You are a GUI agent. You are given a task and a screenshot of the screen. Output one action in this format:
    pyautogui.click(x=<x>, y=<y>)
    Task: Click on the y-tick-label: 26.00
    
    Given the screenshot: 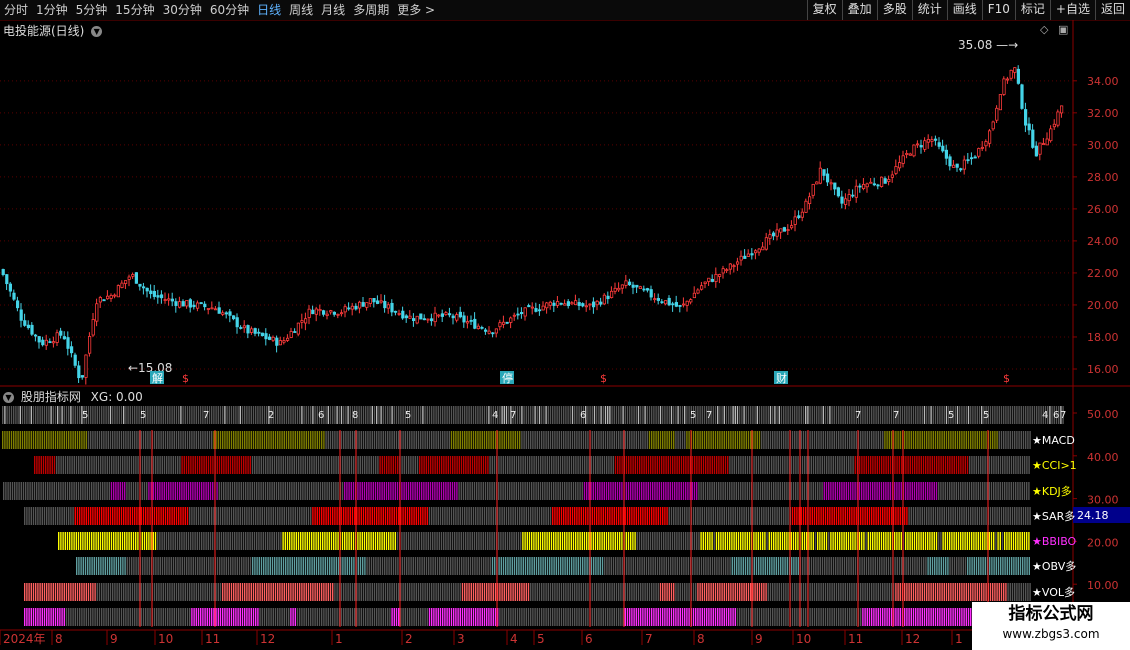 What is the action you would take?
    pyautogui.click(x=1103, y=209)
    